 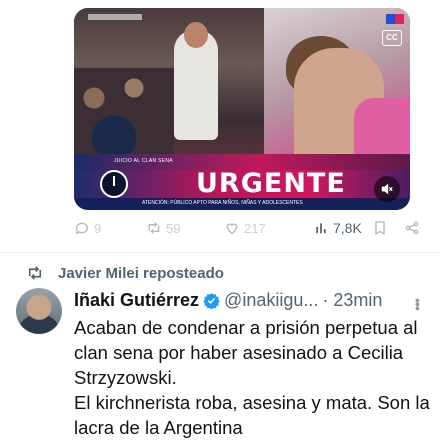 I want to click on like-button: 217, so click(x=245, y=228).